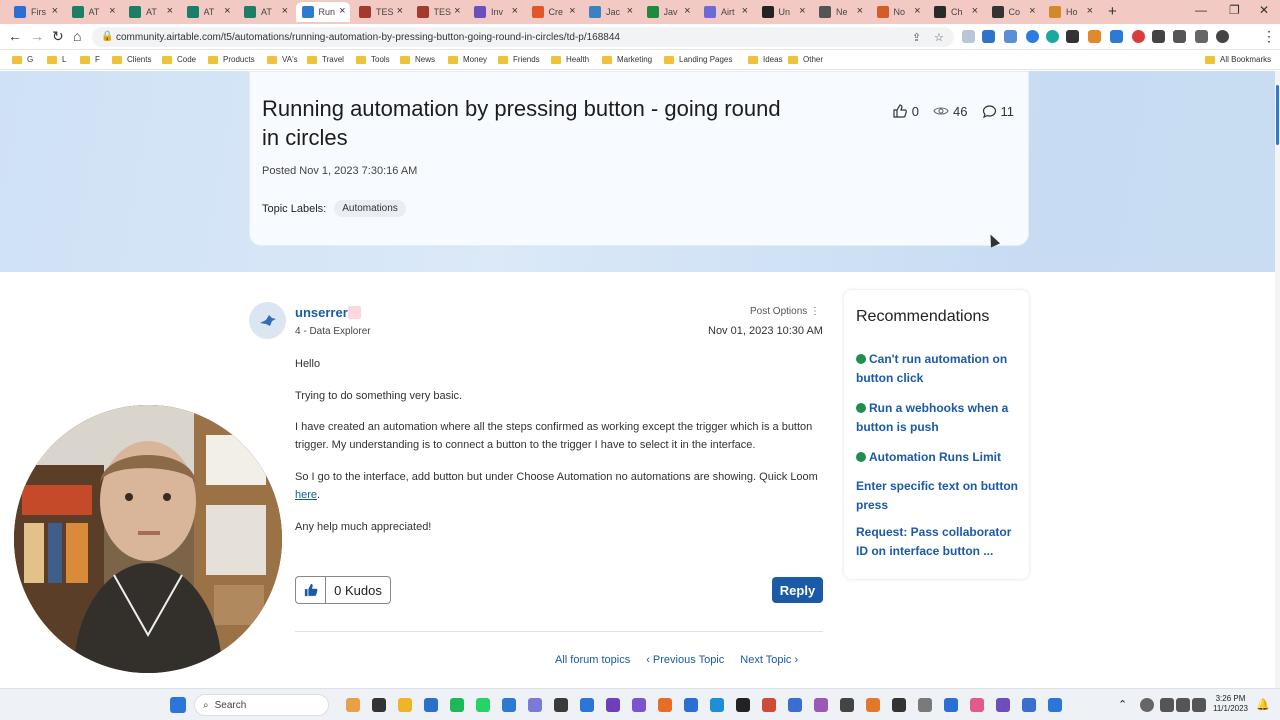 The image size is (1280, 720). I want to click on bookmark-folder: Travel, so click(325, 59).